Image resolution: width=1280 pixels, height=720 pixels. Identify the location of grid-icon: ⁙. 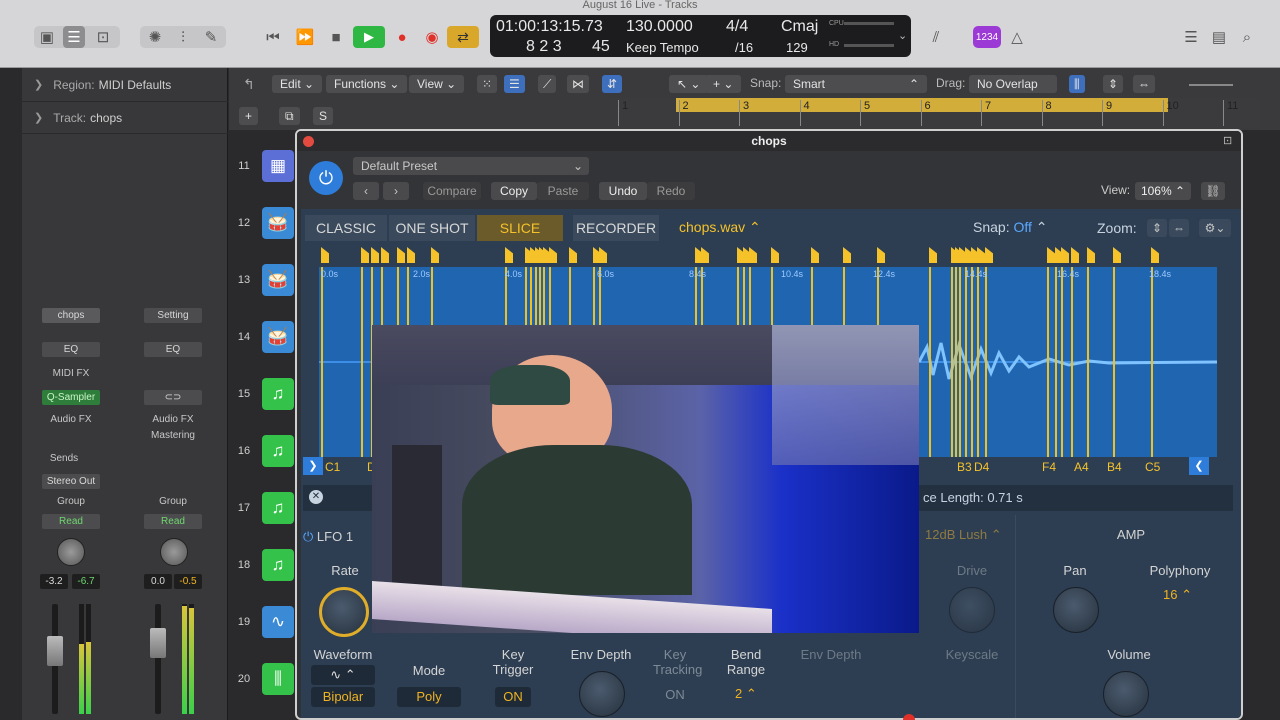
(487, 84).